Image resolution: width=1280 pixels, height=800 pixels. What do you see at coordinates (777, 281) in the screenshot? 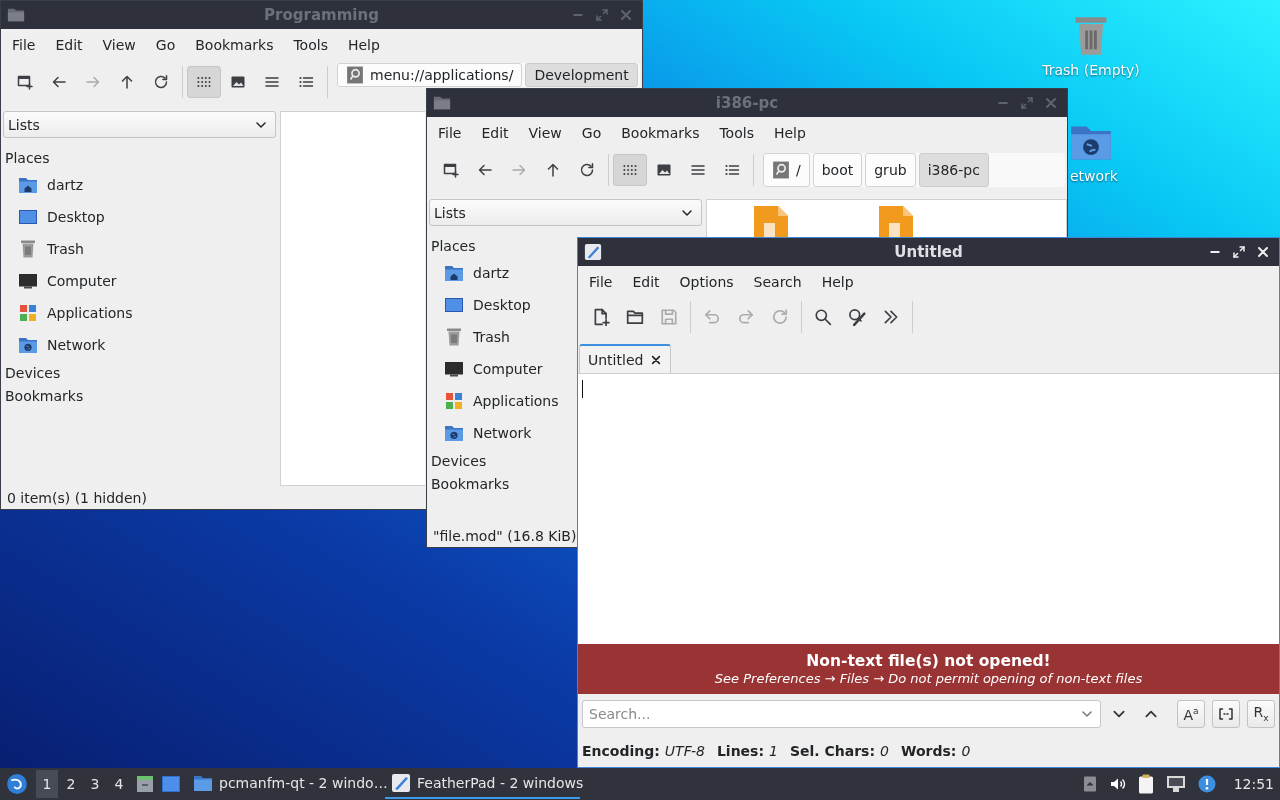
I see `menu-item: Search` at bounding box center [777, 281].